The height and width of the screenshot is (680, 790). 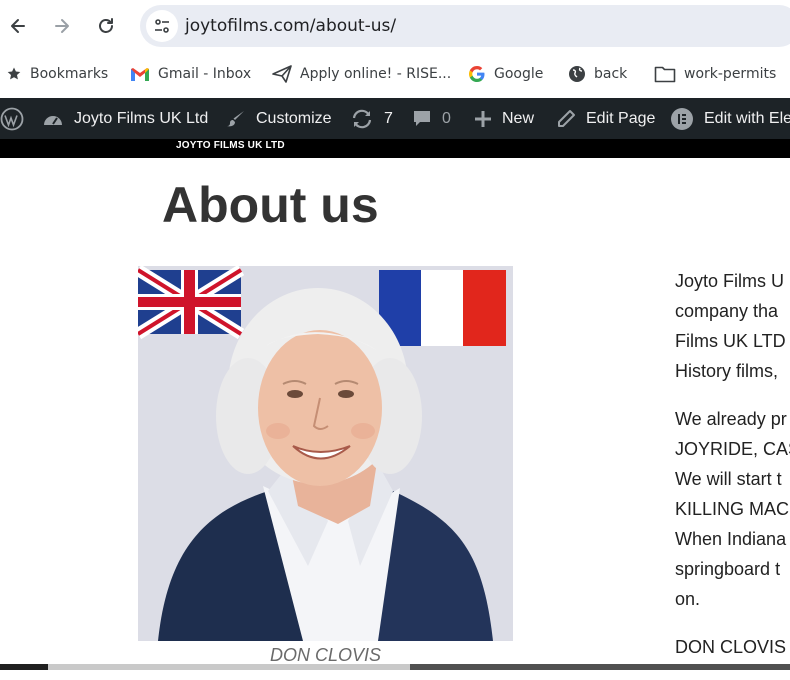 What do you see at coordinates (665, 74) in the screenshot?
I see `folder-icon` at bounding box center [665, 74].